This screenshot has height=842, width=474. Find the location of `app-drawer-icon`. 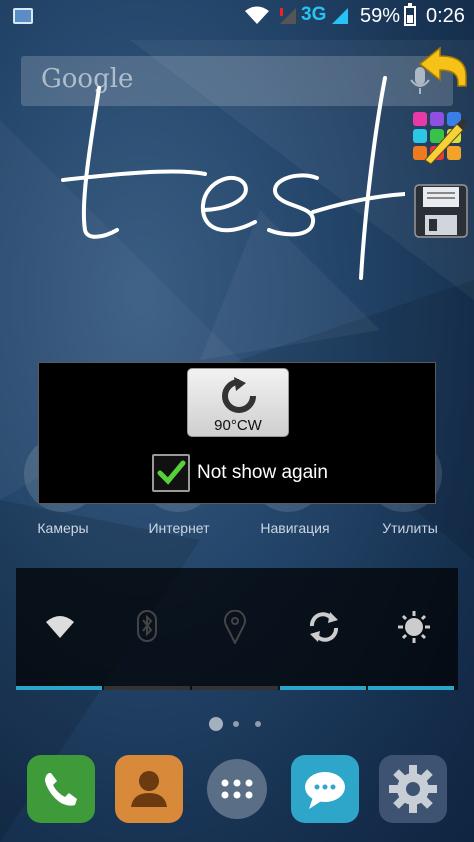

app-drawer-icon is located at coordinates (237, 789).